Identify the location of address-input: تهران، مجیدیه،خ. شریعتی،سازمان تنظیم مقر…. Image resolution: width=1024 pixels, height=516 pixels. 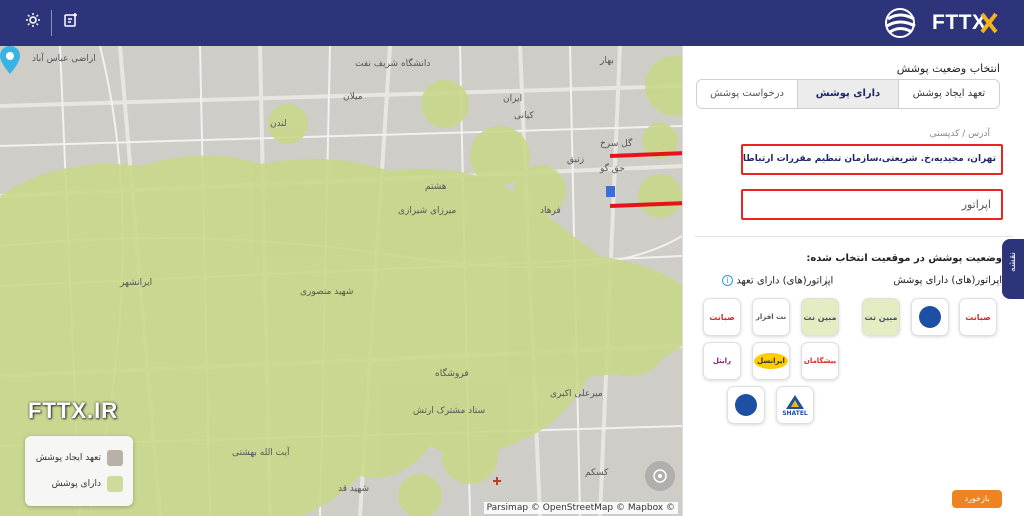
(872, 159).